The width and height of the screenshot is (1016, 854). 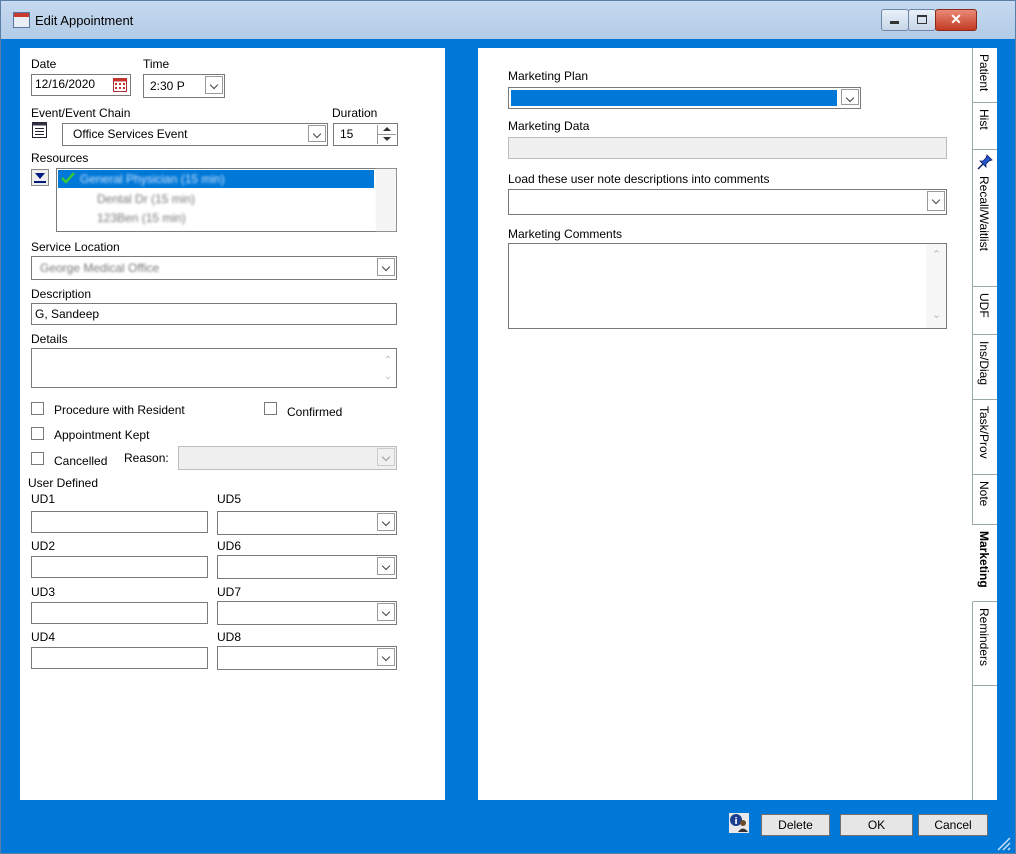 I want to click on tab-label: Task/Prov, so click(x=984, y=432).